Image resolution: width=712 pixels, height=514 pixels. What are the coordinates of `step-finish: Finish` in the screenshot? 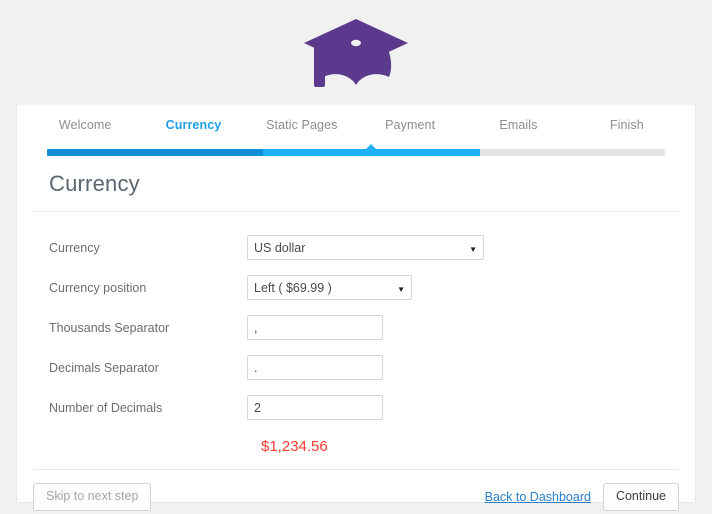 It's located at (627, 125).